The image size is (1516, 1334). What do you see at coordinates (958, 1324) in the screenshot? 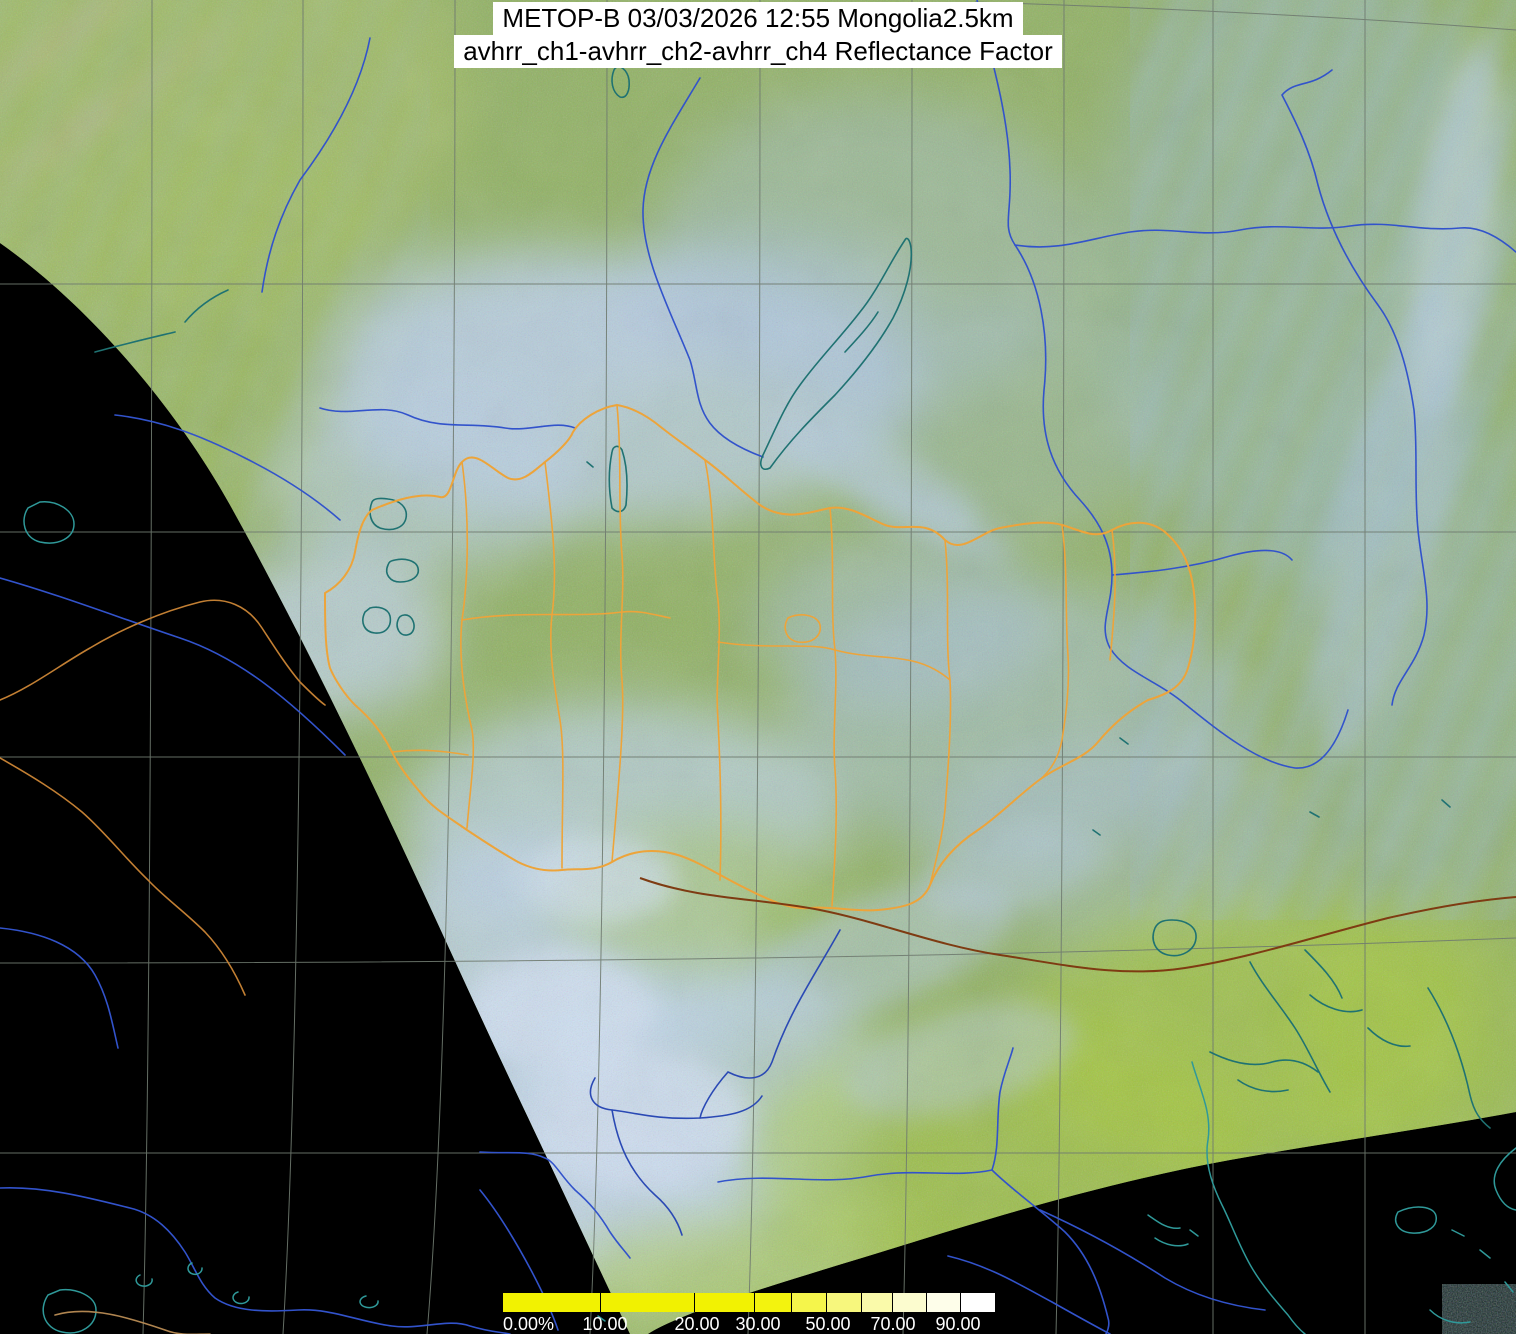
I see `colorbar-label: 90.00` at bounding box center [958, 1324].